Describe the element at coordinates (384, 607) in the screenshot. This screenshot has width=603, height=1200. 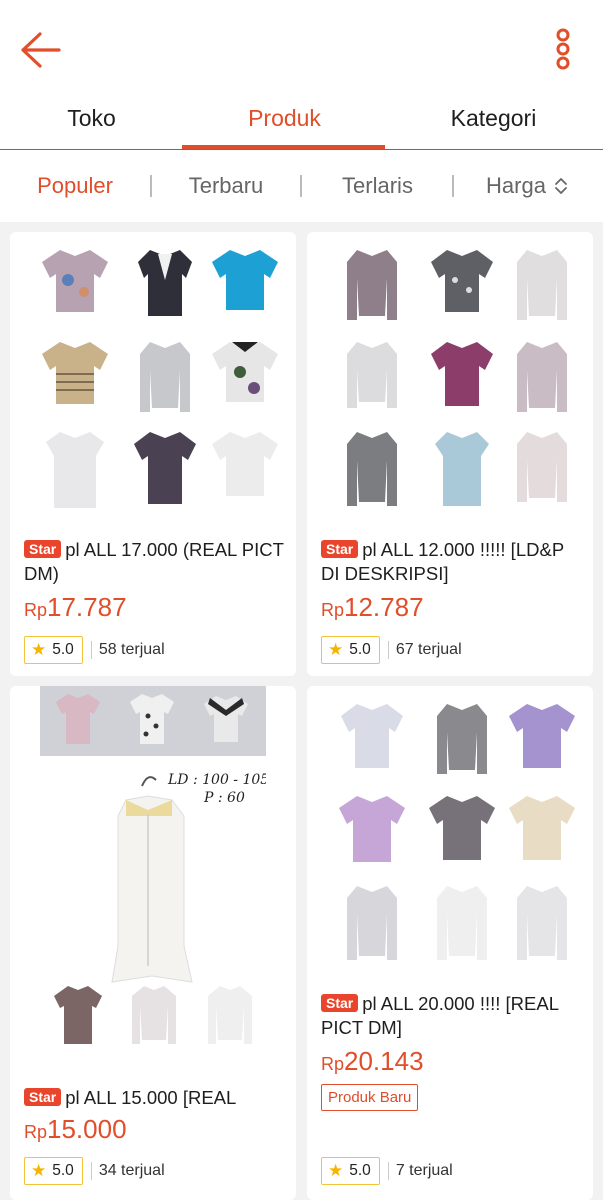
I see `price-value: 12.787` at that location.